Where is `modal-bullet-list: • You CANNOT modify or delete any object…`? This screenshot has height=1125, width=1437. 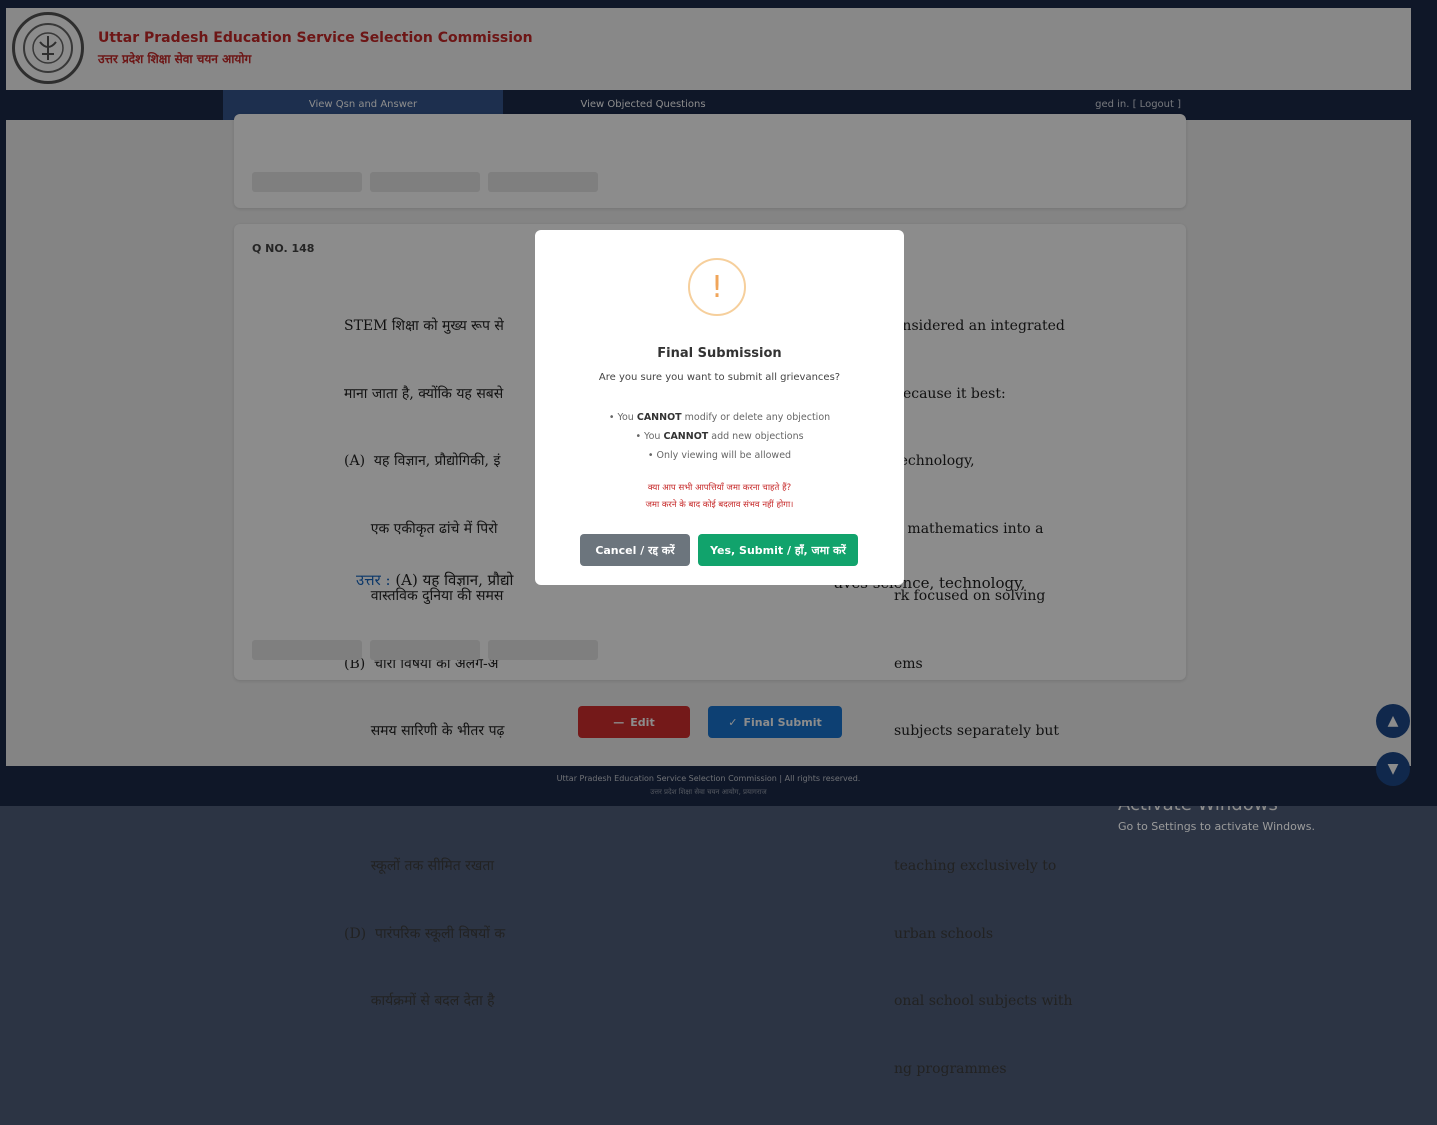 modal-bullet-list: • You CANNOT modify or delete any object… is located at coordinates (719, 436).